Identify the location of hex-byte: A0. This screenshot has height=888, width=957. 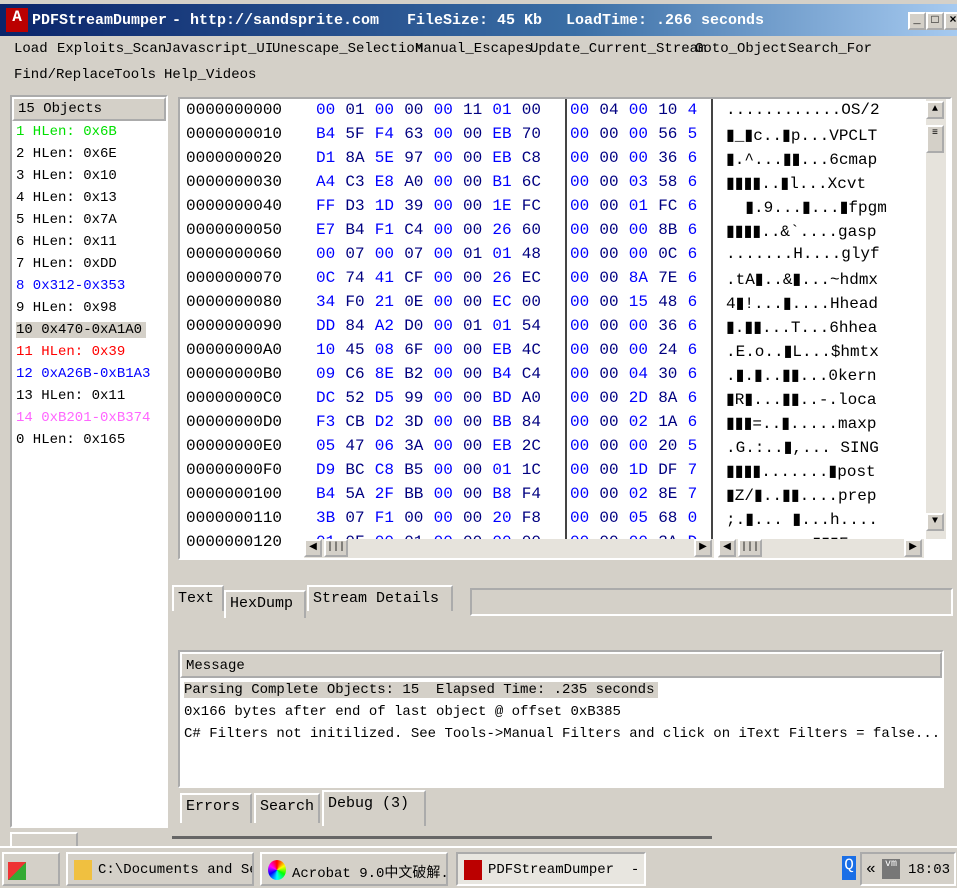
(531, 398).